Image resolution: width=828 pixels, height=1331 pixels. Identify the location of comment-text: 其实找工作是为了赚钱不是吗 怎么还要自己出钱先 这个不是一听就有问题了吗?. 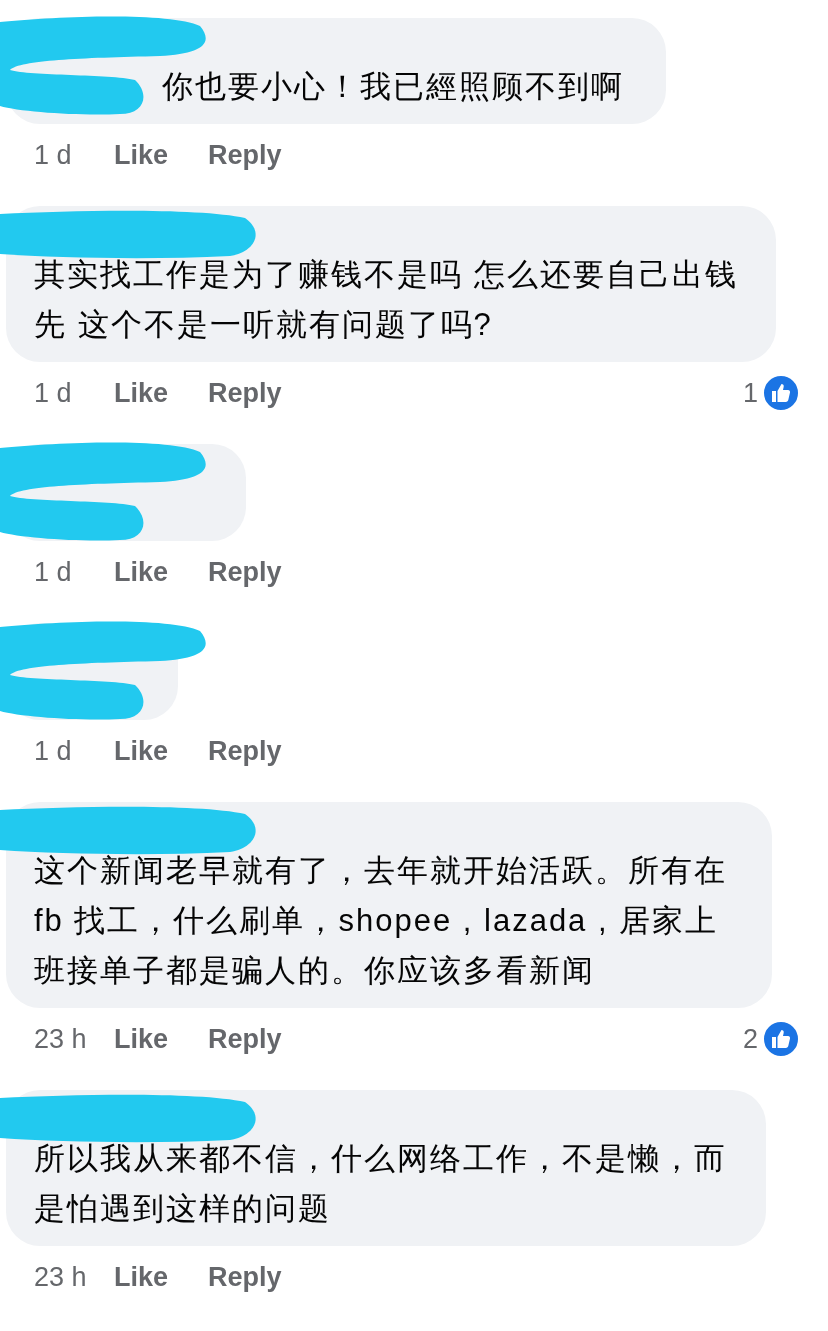
(386, 300).